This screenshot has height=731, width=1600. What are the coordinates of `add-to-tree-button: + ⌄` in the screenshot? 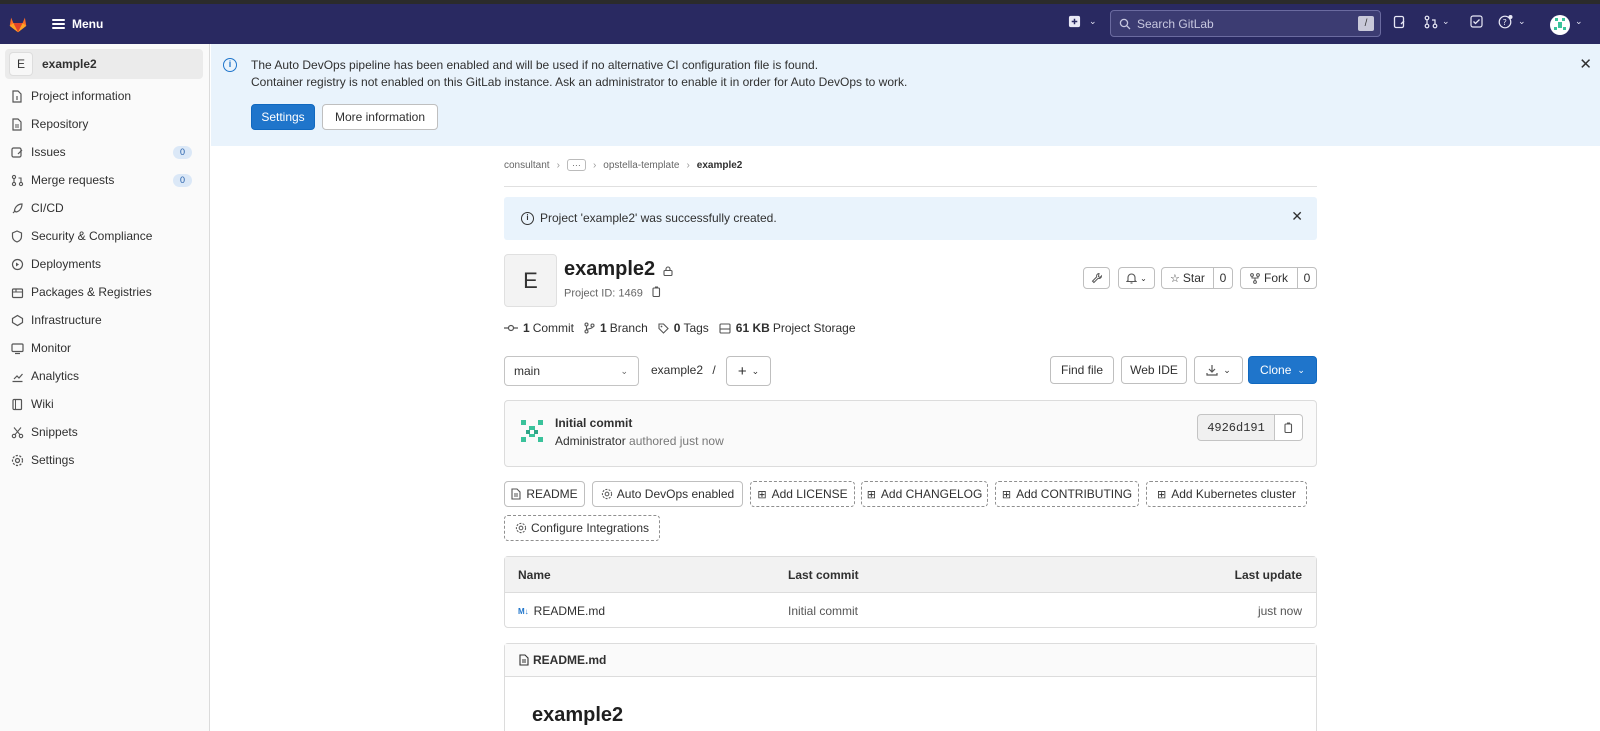 It's located at (748, 371).